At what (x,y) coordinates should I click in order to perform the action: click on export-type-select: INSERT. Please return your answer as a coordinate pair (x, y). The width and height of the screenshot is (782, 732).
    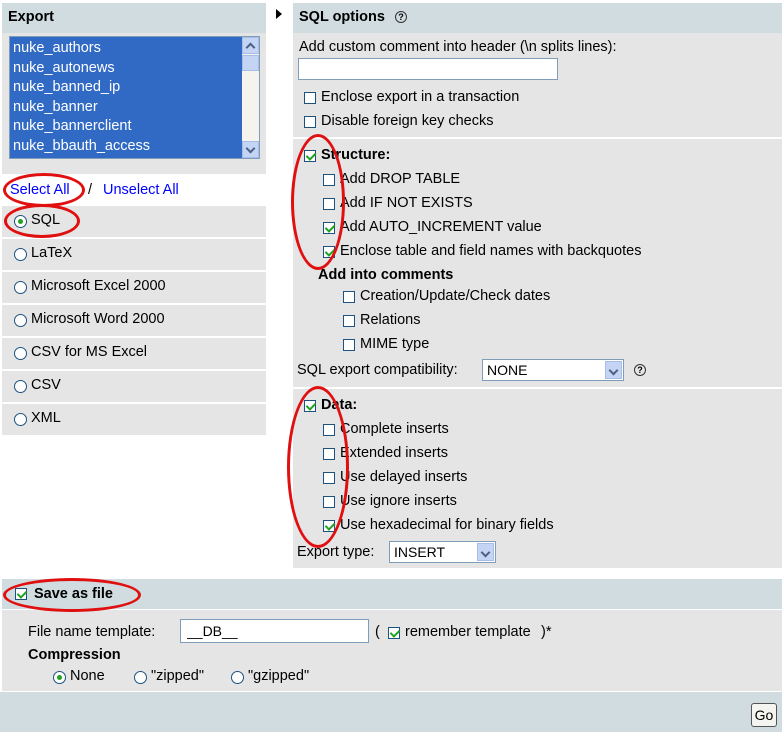
    Looking at the image, I should click on (442, 552).